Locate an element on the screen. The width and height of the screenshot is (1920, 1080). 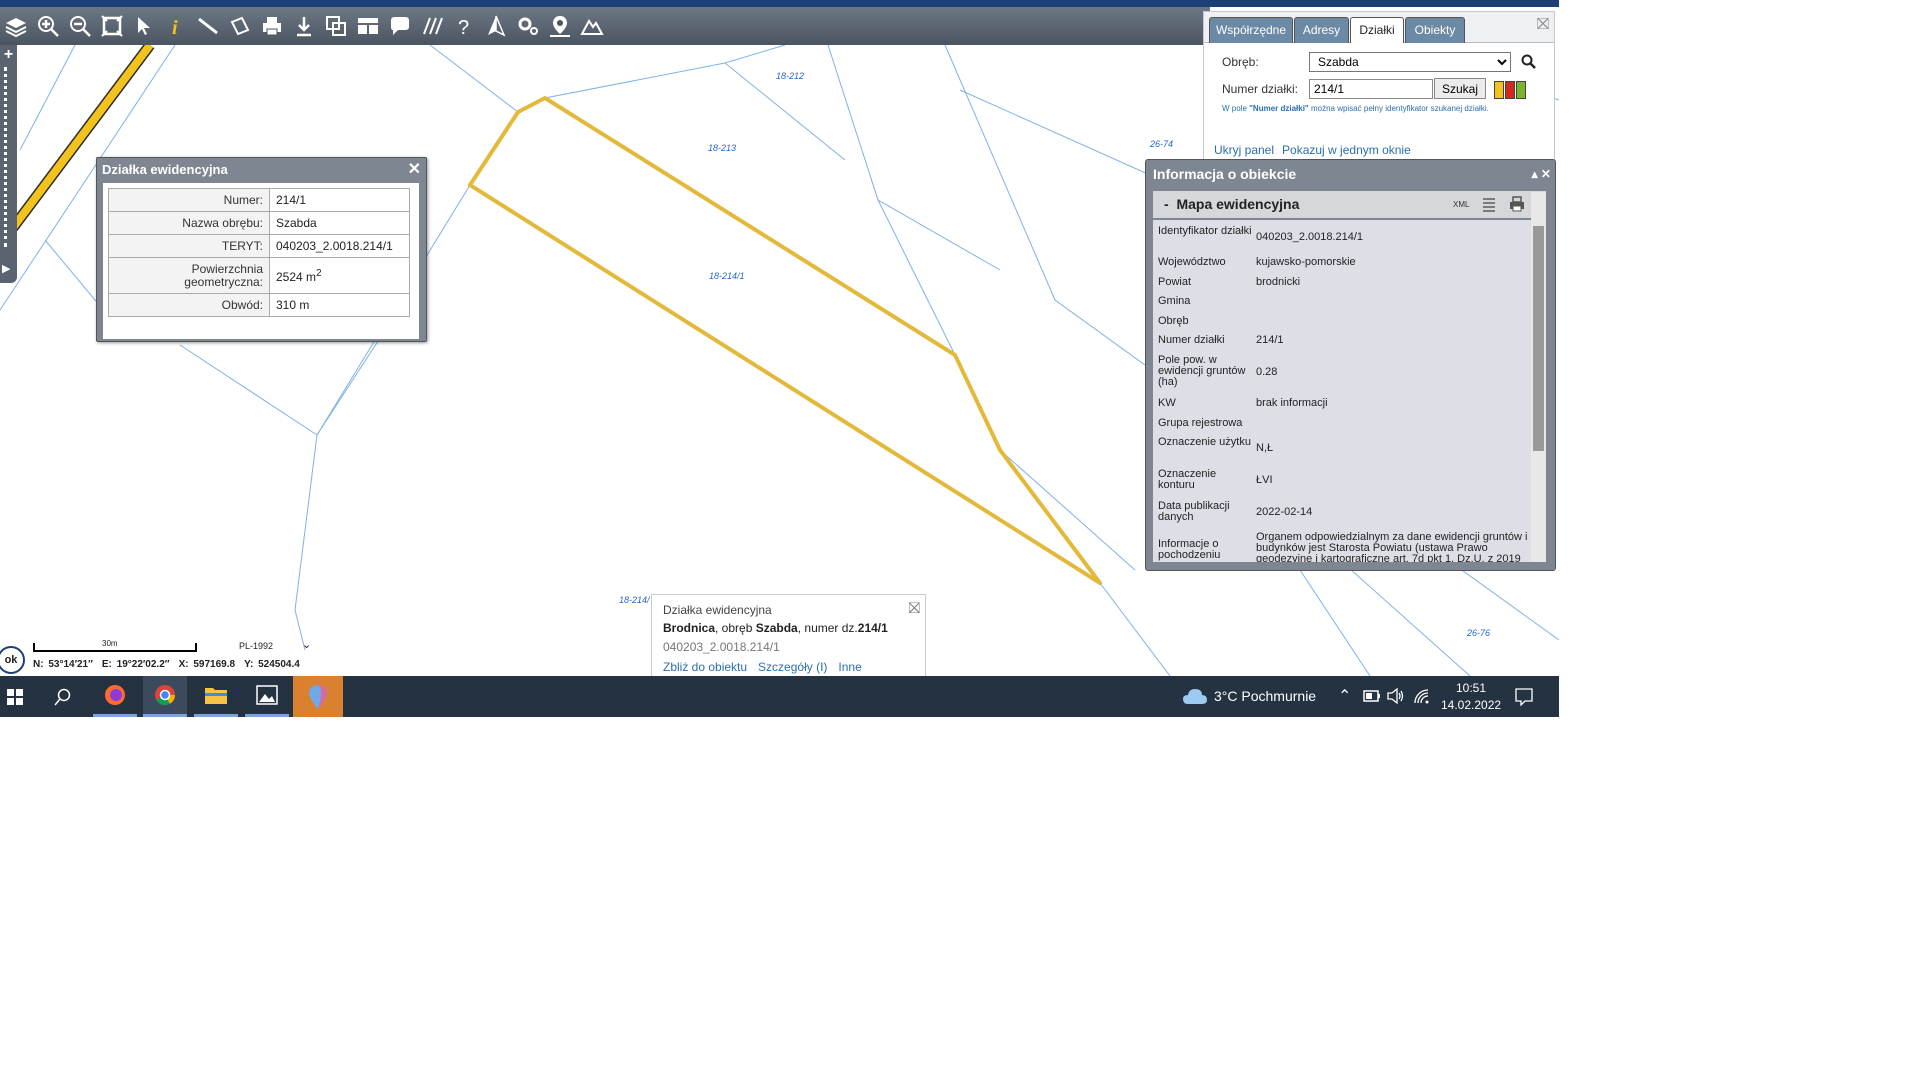
summary-teryt: 040203_2.0018.214/1 is located at coordinates (721, 647).